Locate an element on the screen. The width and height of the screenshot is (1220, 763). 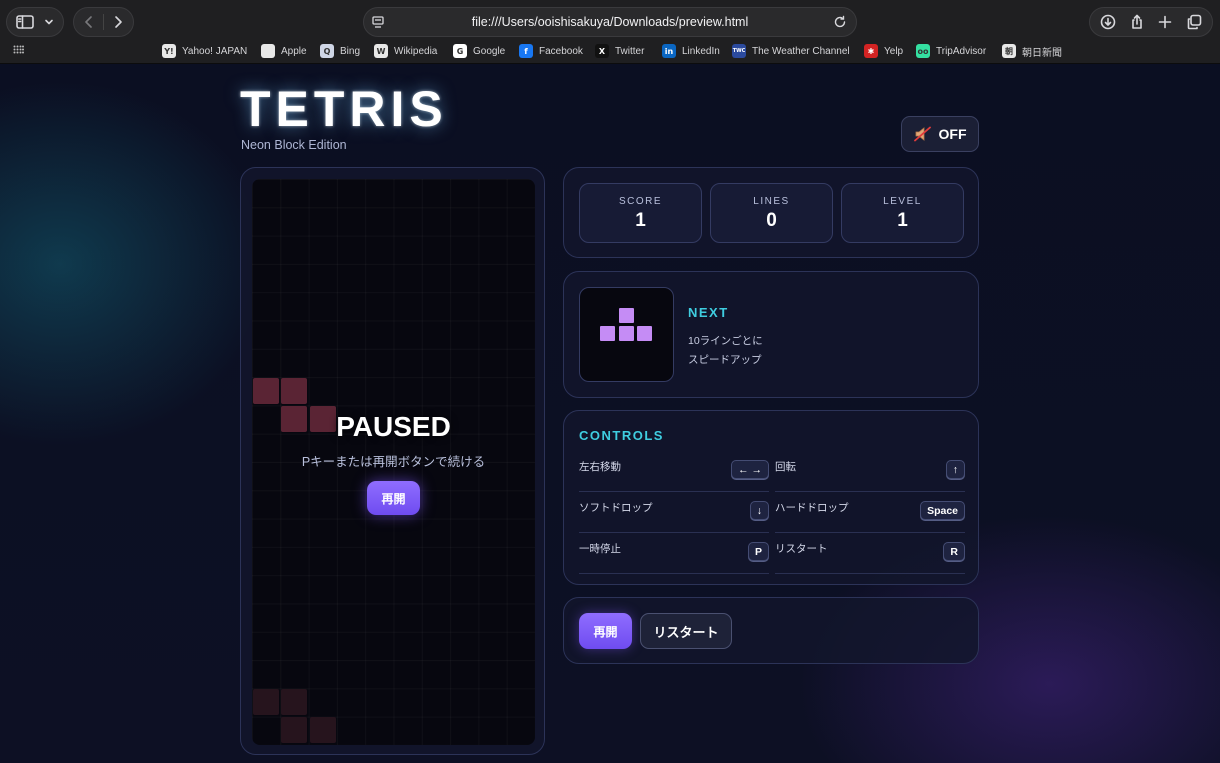
control-row-restart: リスタート R is located at coordinates (870, 553).